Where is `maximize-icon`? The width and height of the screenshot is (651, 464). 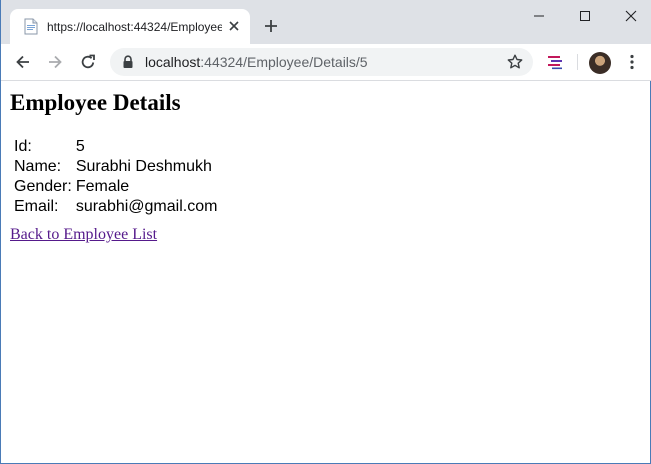 maximize-icon is located at coordinates (585, 16).